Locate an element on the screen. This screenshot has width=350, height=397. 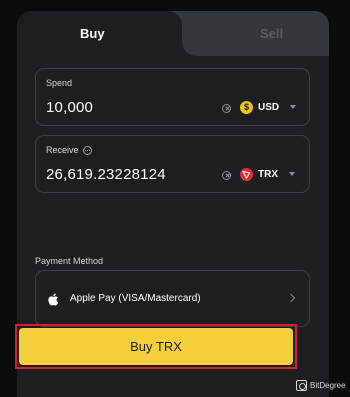
buy-sell-tabs: Sell Buy is located at coordinates (173, 33).